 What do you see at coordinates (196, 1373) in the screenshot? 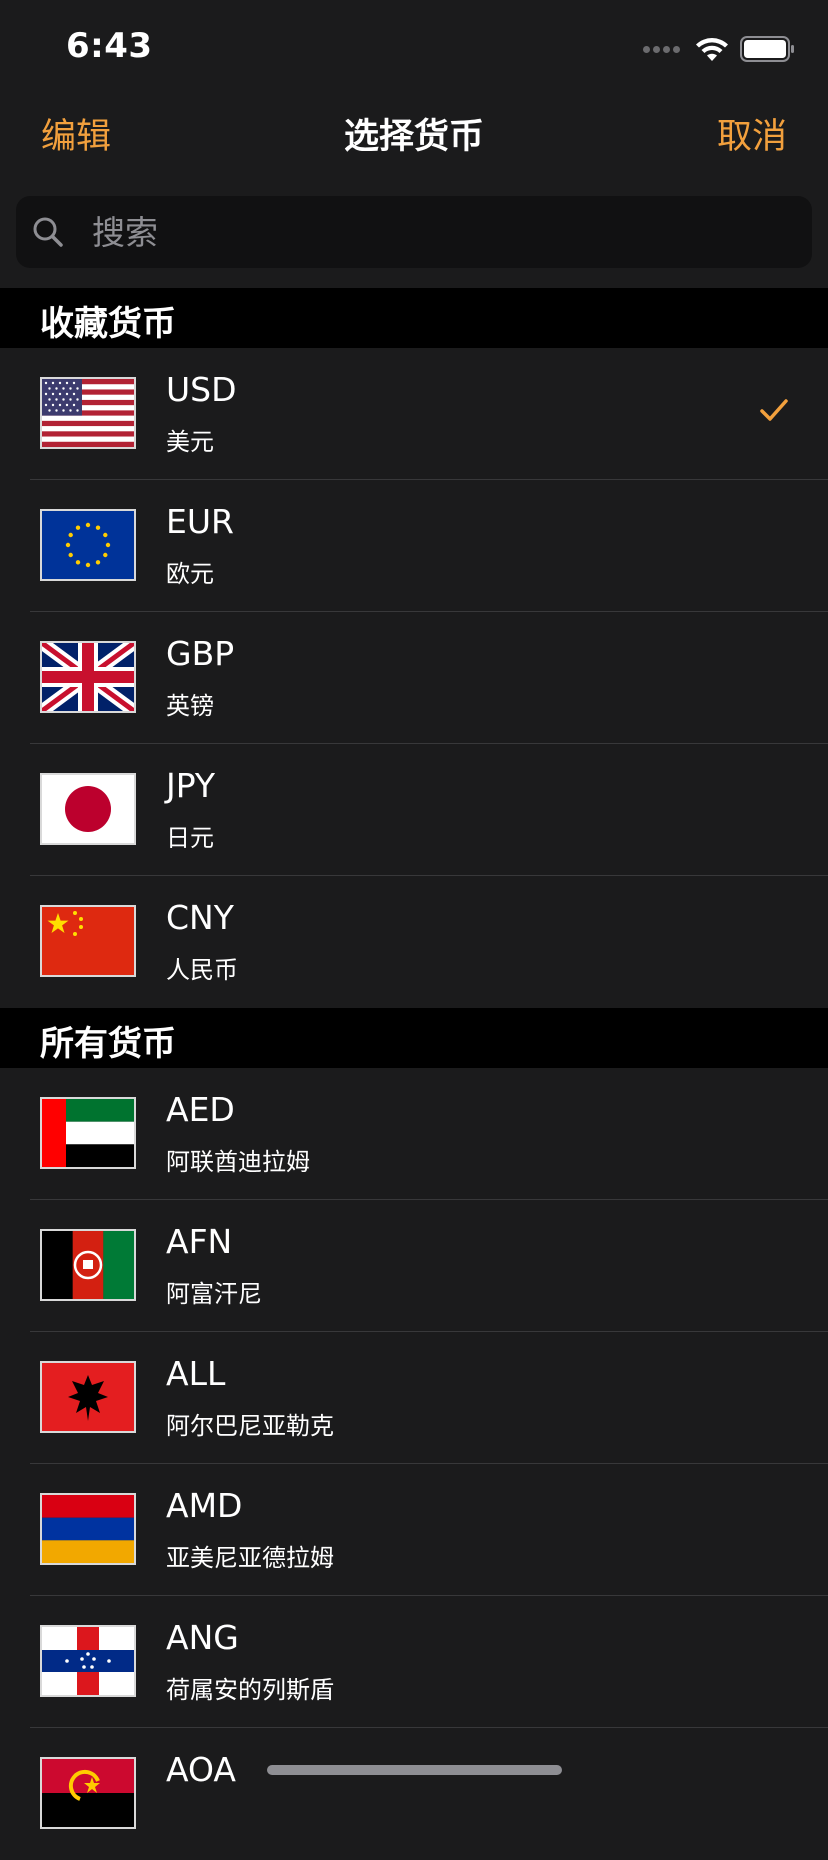
I see `currency-code: ALL` at bounding box center [196, 1373].